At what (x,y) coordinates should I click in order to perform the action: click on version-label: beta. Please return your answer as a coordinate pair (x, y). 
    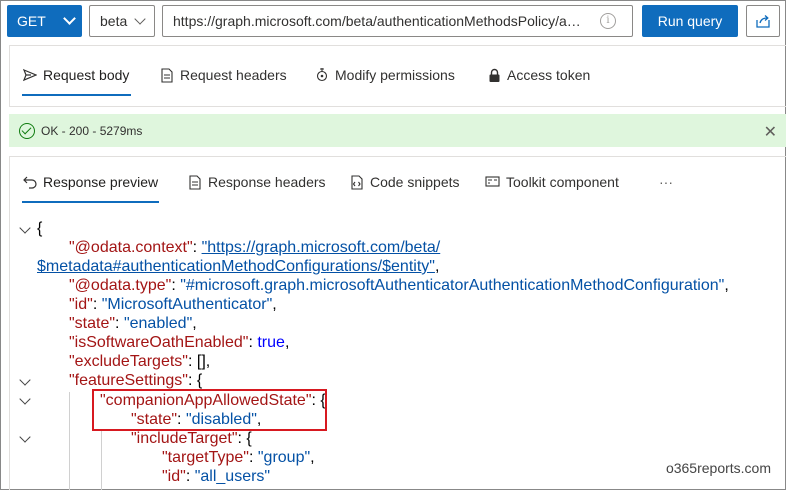
    Looking at the image, I should click on (114, 21).